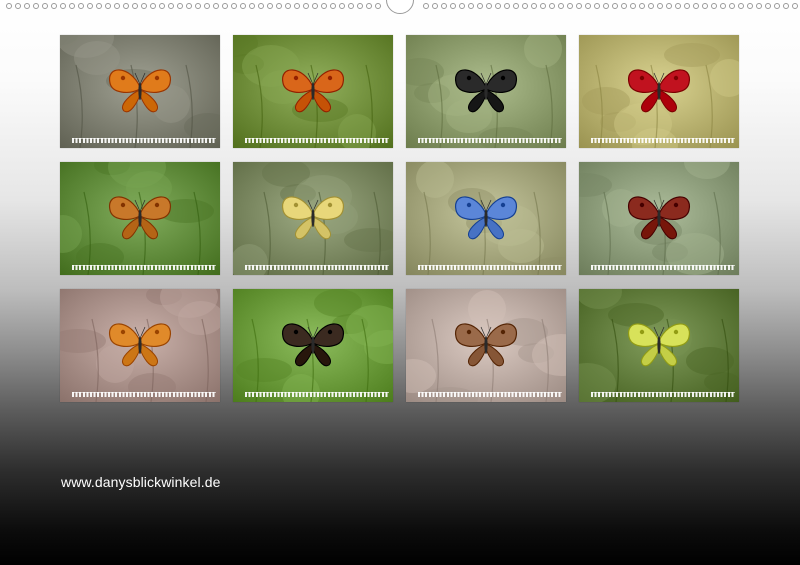 The height and width of the screenshot is (565, 800). I want to click on swallowtail-butterfly-icon, so click(313, 218).